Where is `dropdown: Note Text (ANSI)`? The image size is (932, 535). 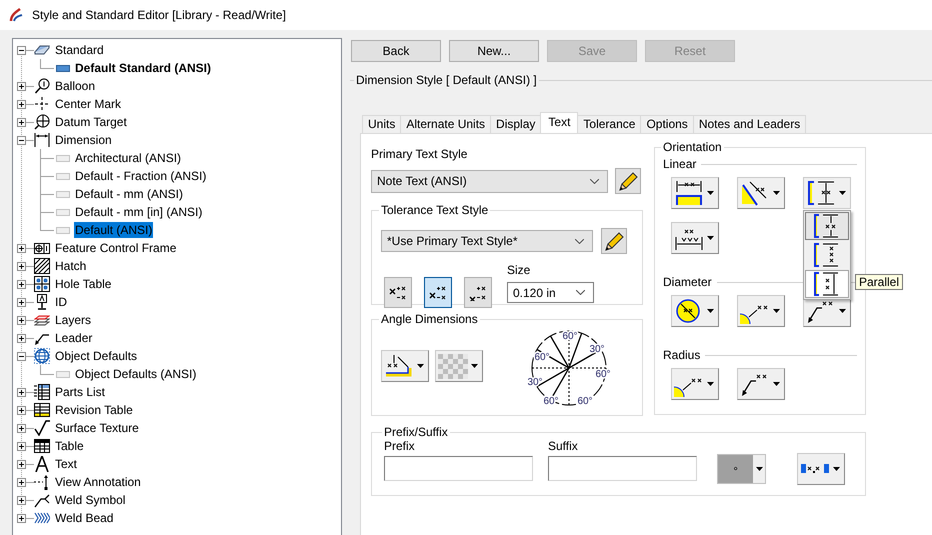 dropdown: Note Text (ANSI) is located at coordinates (489, 181).